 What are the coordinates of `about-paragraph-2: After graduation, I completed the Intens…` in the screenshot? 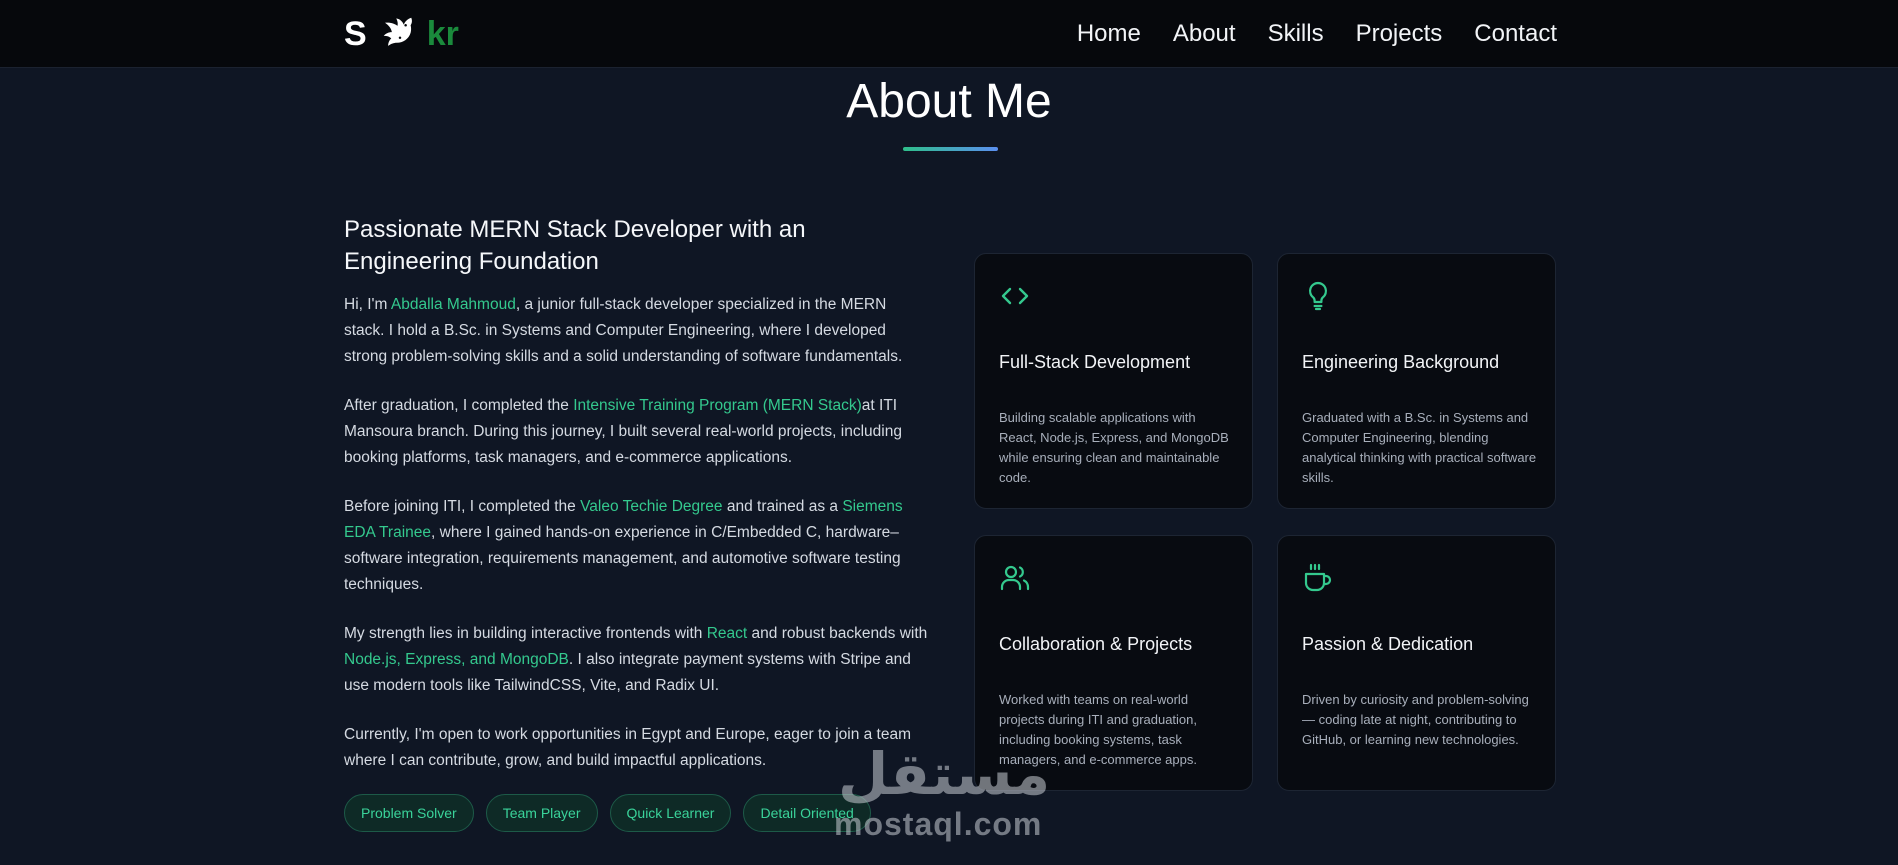 It's located at (637, 432).